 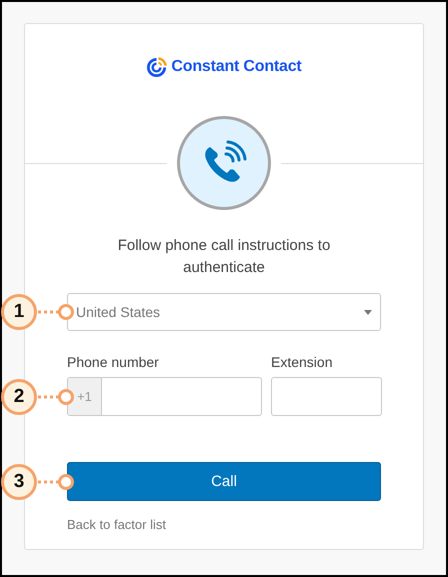 I want to click on logo-icon, so click(x=157, y=67).